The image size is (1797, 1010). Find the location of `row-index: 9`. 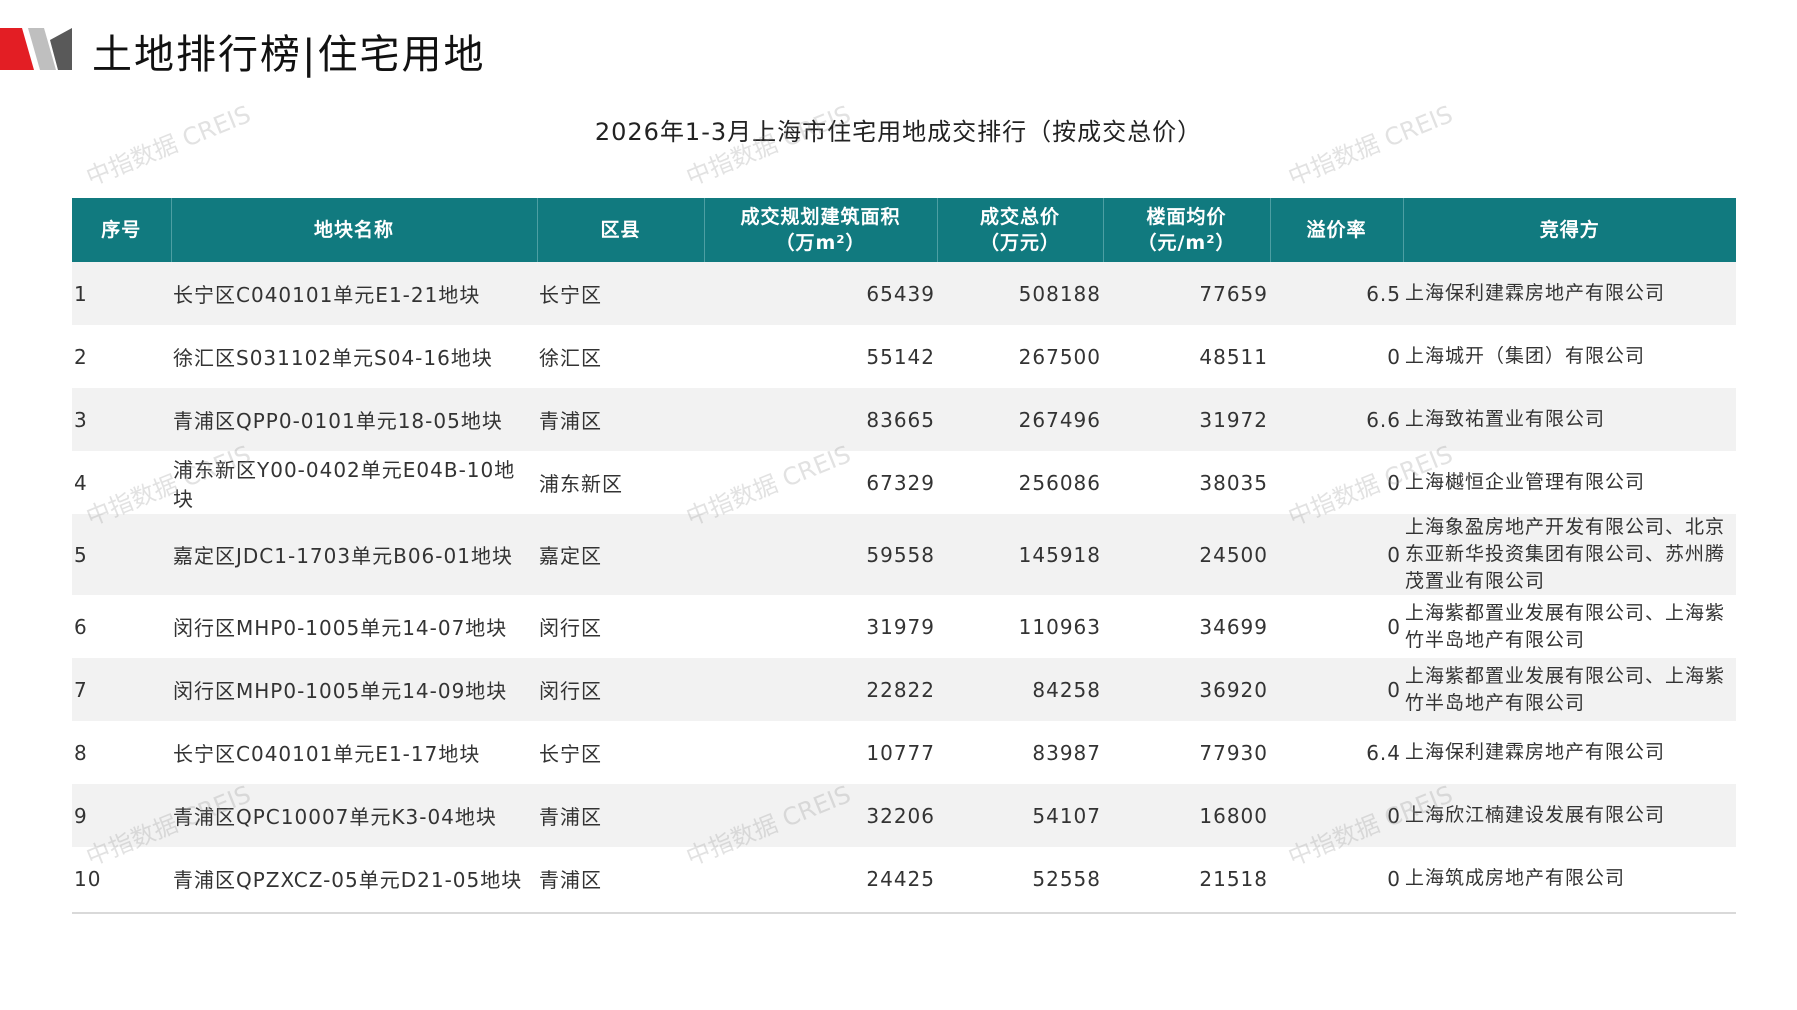

row-index: 9 is located at coordinates (121, 815).